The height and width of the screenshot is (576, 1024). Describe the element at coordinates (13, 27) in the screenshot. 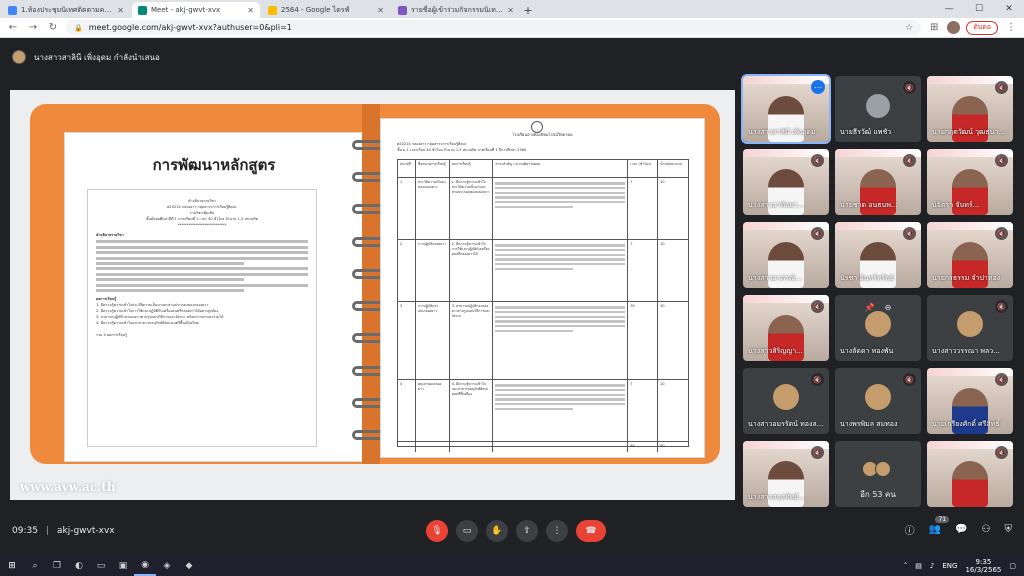

I see `back-icon: ←` at that location.